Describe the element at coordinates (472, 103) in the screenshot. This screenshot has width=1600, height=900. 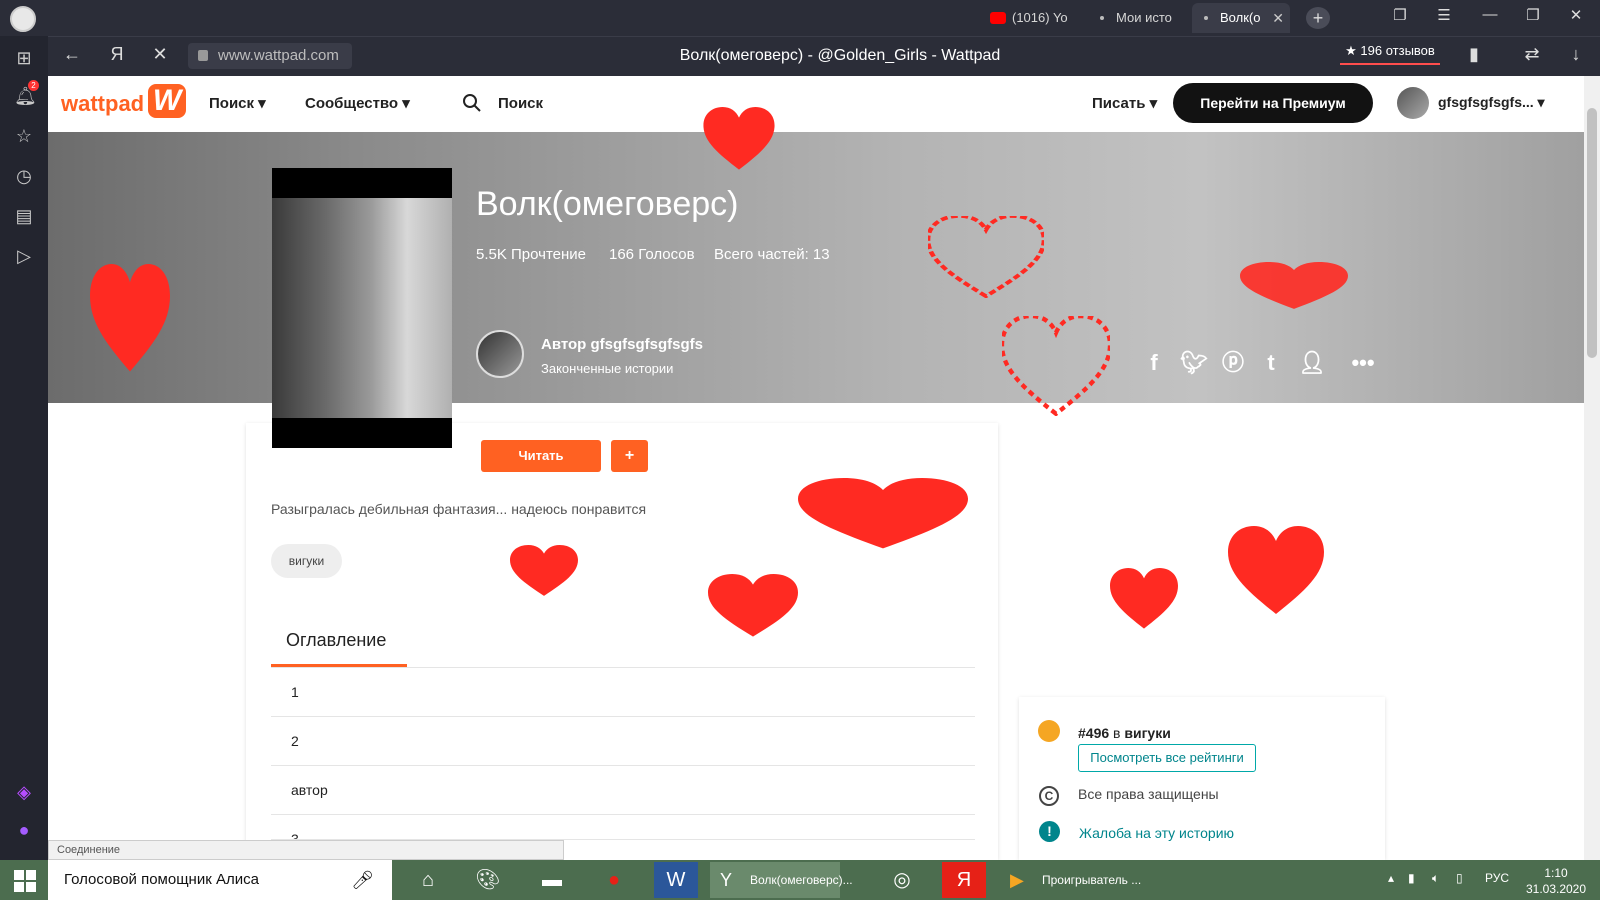
I see `search-icon` at that location.